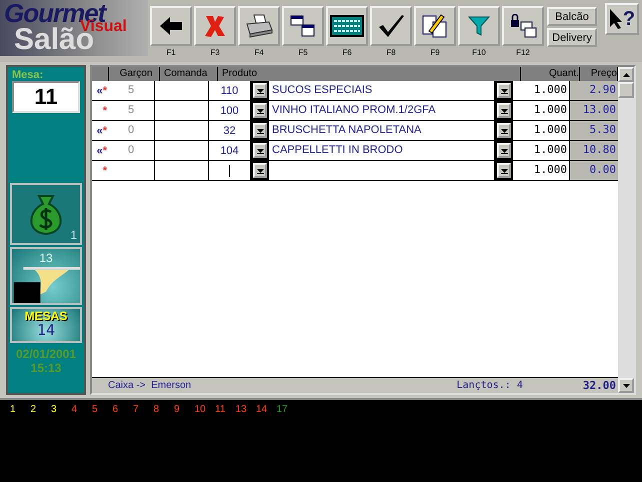  What do you see at coordinates (73, 235) in the screenshot?
I see `count-label: 1` at bounding box center [73, 235].